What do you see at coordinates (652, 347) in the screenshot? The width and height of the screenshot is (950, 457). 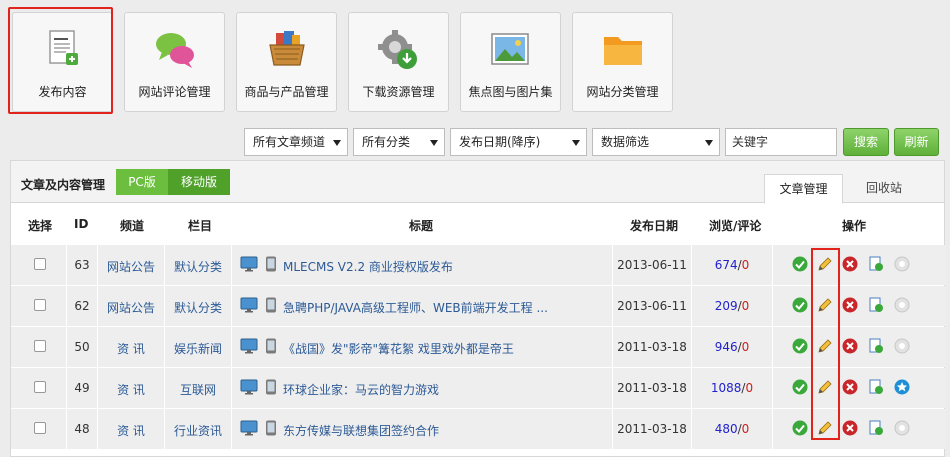 I see `row-date: 2011-03-18` at bounding box center [652, 347].